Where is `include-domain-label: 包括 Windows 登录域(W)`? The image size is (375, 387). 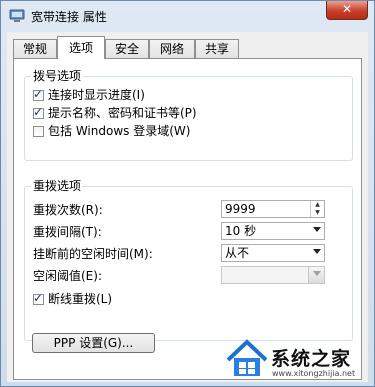
include-domain-label: 包括 Windows 登录域(W) is located at coordinates (119, 131).